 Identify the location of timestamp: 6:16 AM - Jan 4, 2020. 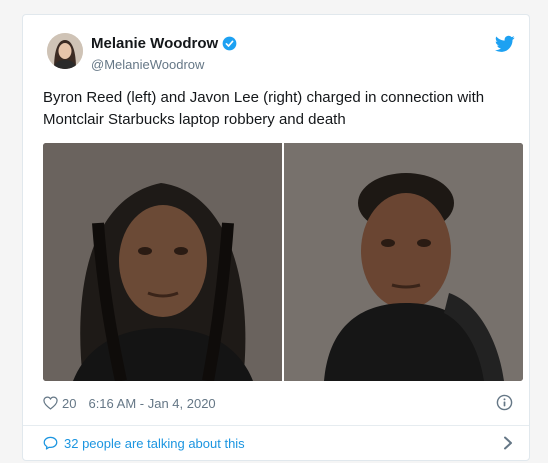
(151, 403).